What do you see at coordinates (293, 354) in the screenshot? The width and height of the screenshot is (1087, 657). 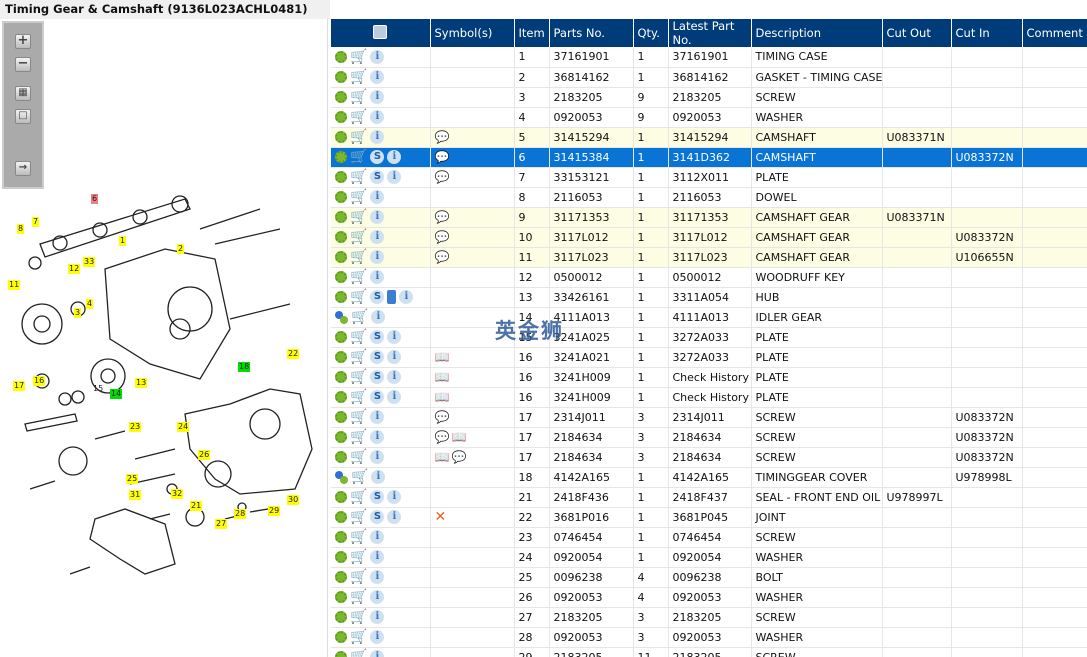 I see `callout-22: 22` at bounding box center [293, 354].